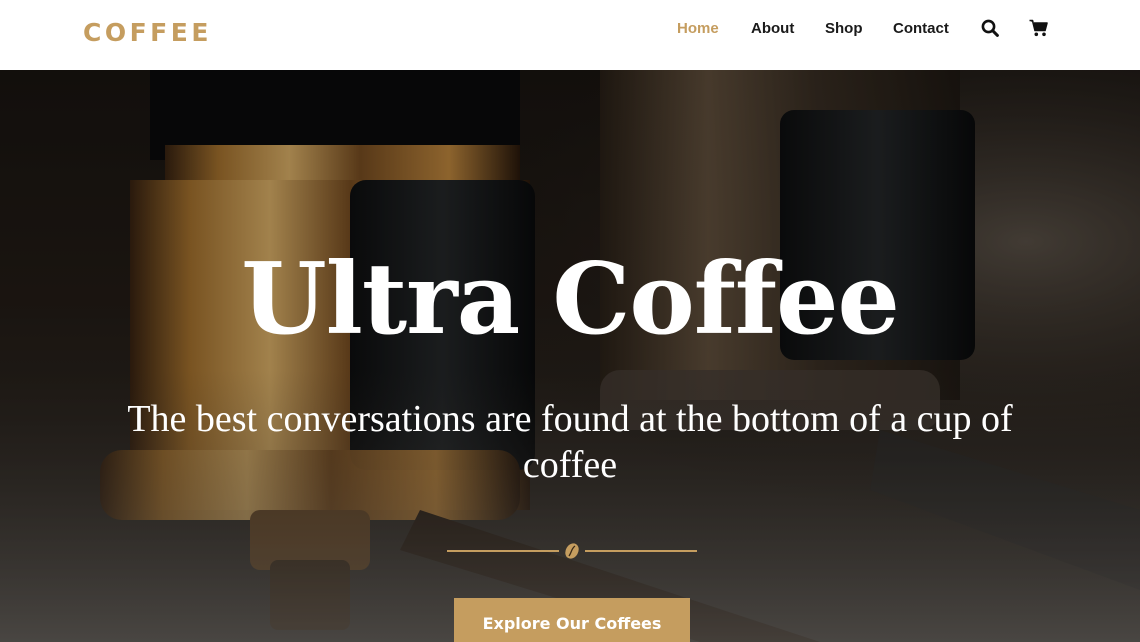 This screenshot has height=642, width=1140. Describe the element at coordinates (1038, 30) in the screenshot. I see `cart-icon` at that location.